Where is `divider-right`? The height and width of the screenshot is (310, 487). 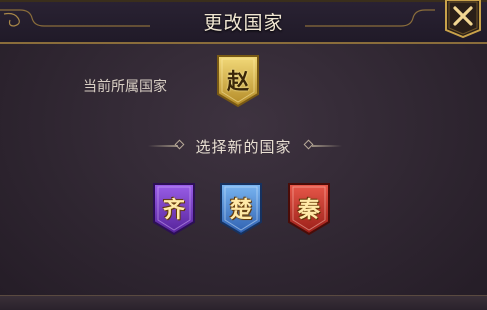 divider-right is located at coordinates (327, 146).